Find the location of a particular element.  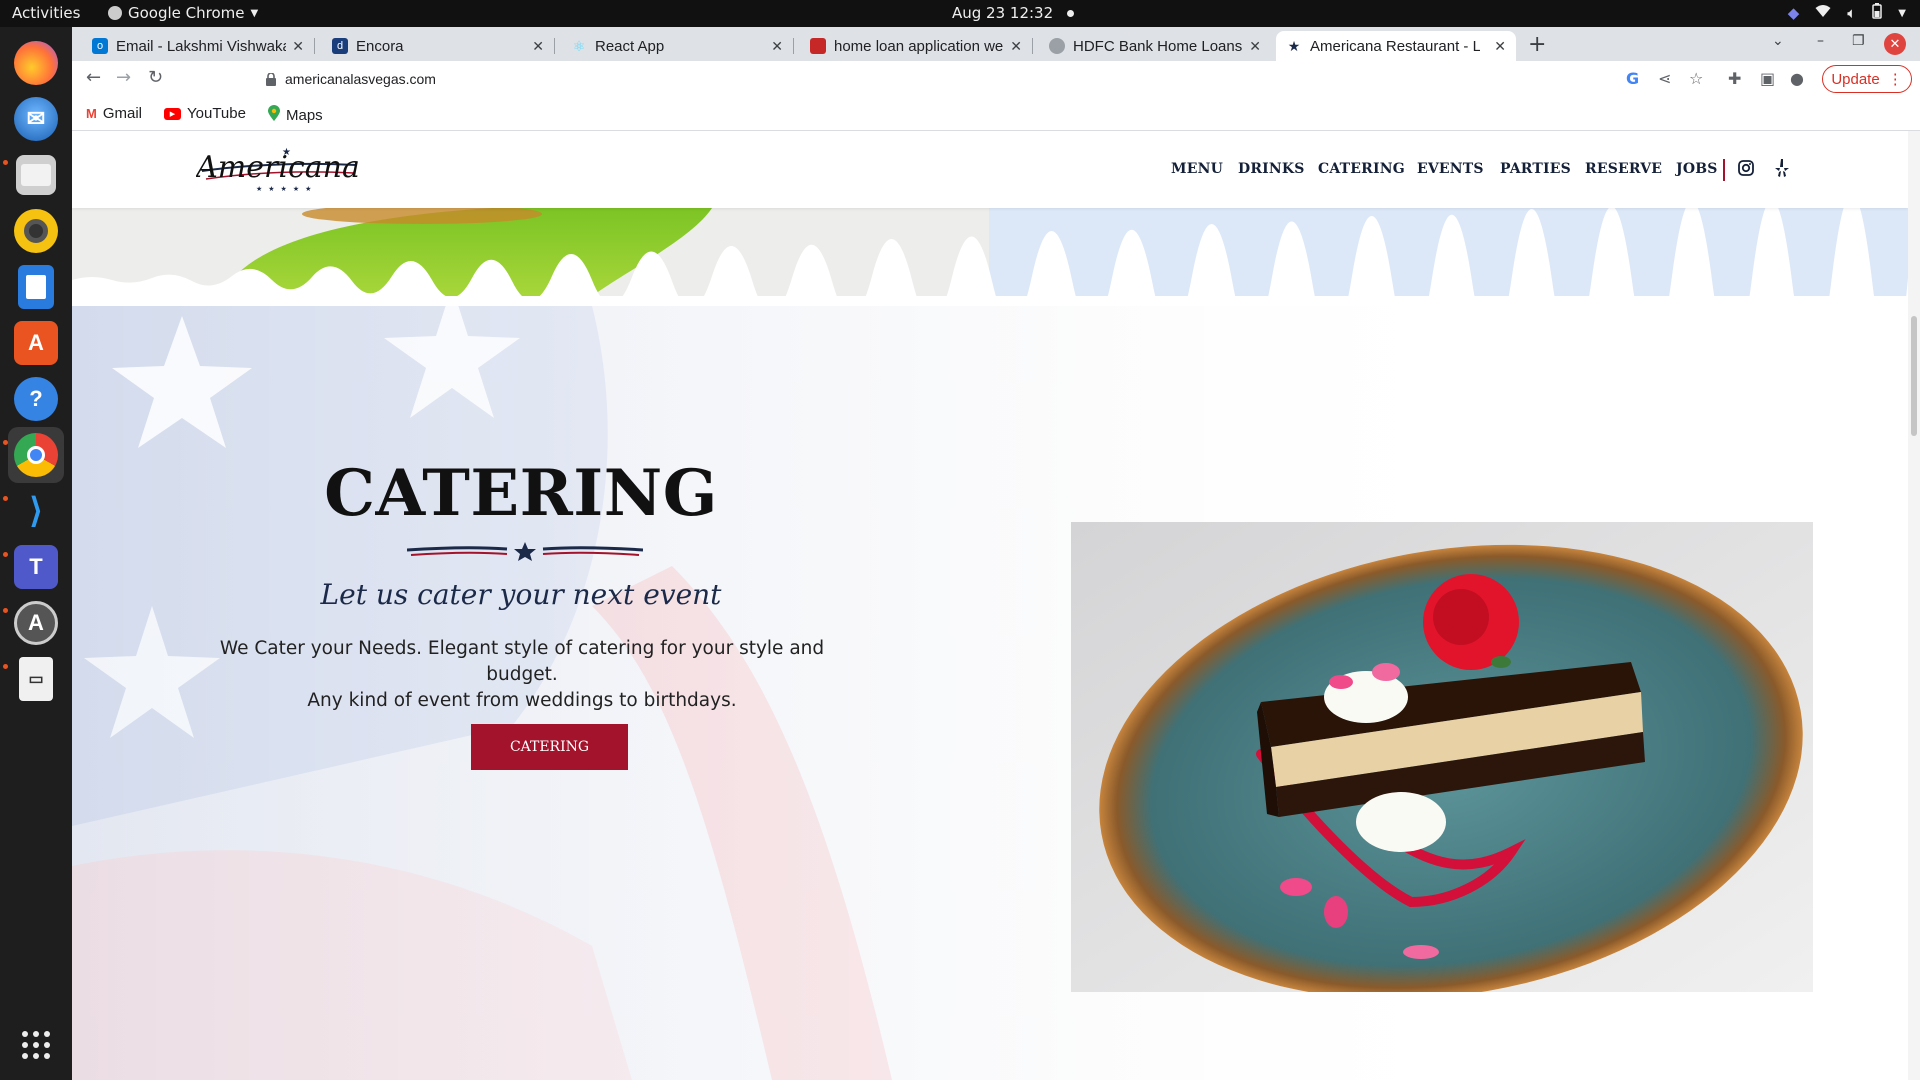

forward-icon: → is located at coordinates (123, 77).